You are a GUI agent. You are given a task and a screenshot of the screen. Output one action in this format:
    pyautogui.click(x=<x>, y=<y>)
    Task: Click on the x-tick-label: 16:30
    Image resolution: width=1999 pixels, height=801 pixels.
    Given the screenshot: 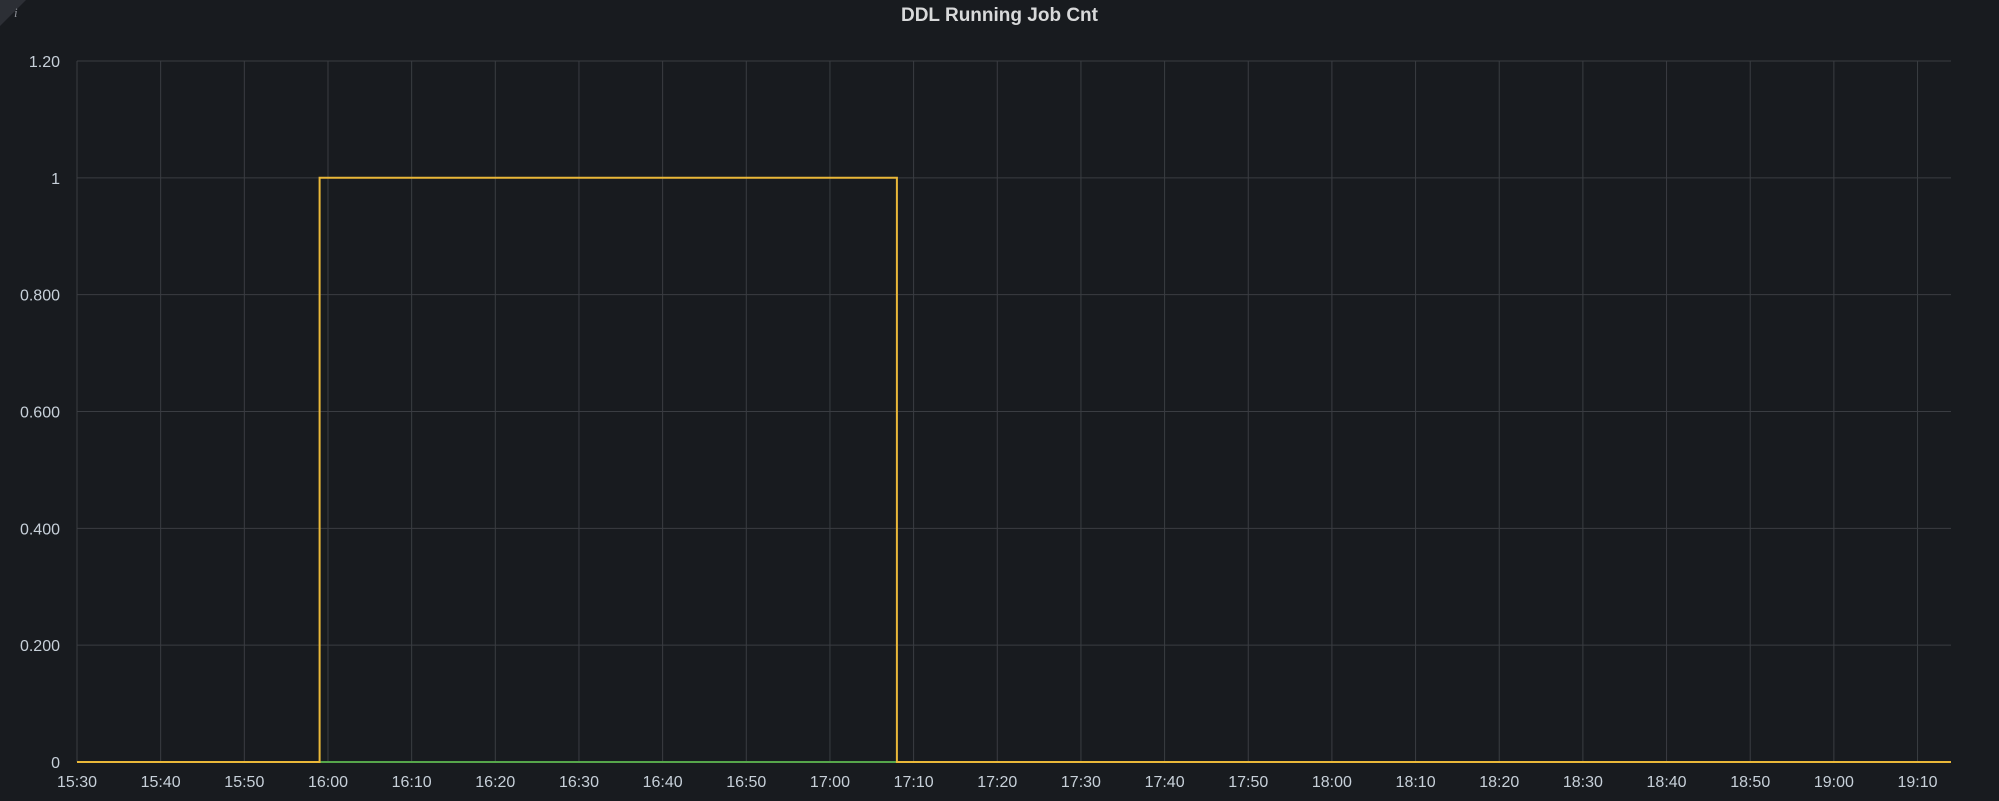 What is the action you would take?
    pyautogui.click(x=579, y=782)
    